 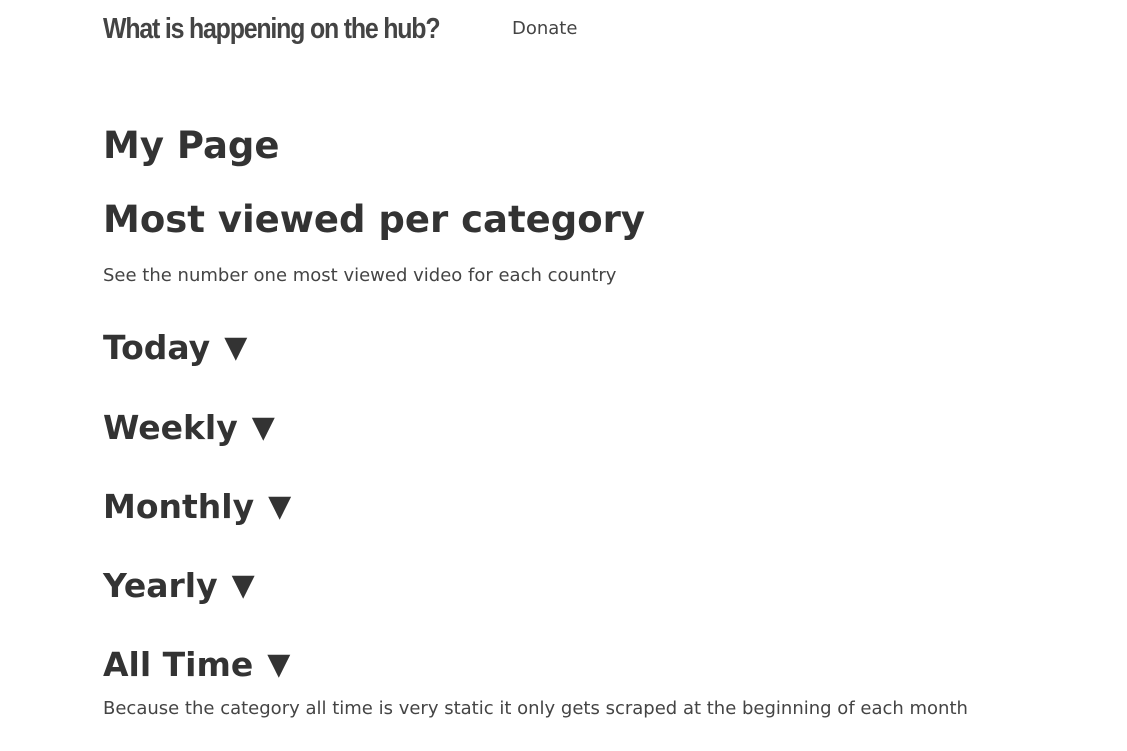 What do you see at coordinates (583, 586) in the screenshot?
I see `period-toggle-yearly: Yearly ▼` at bounding box center [583, 586].